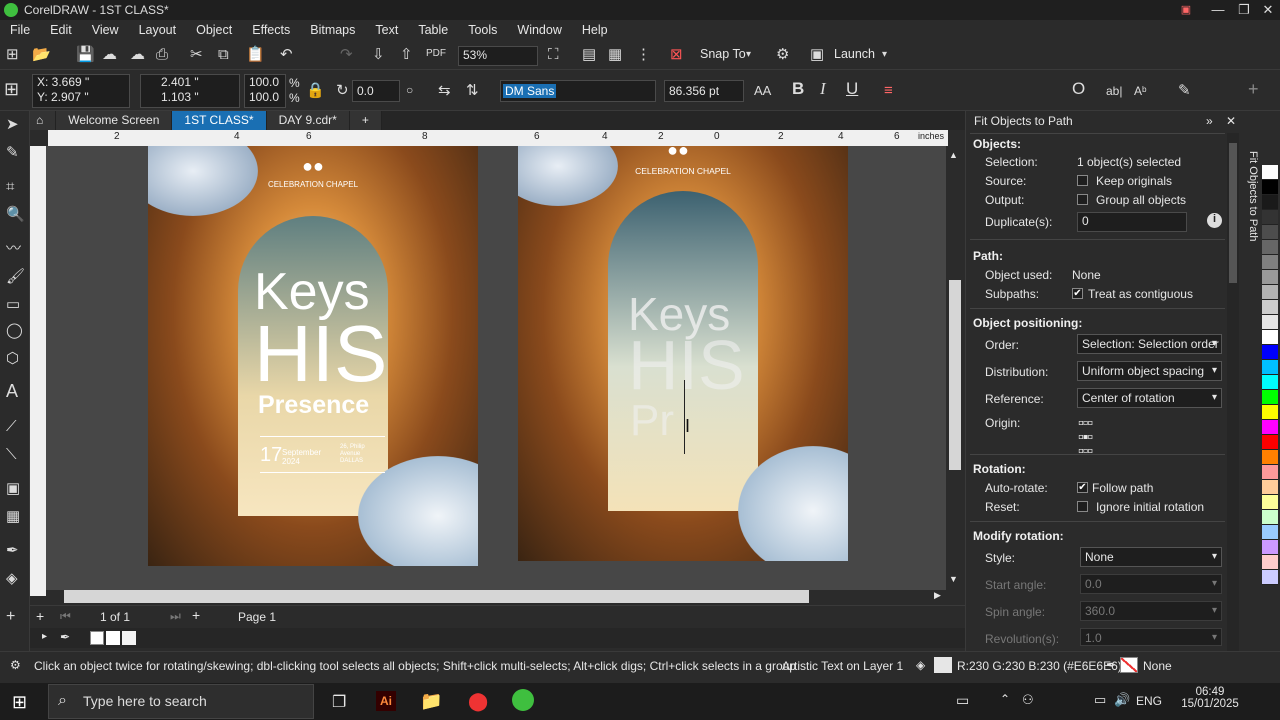  What do you see at coordinates (433, 30) in the screenshot?
I see `menu-table: Table` at bounding box center [433, 30].